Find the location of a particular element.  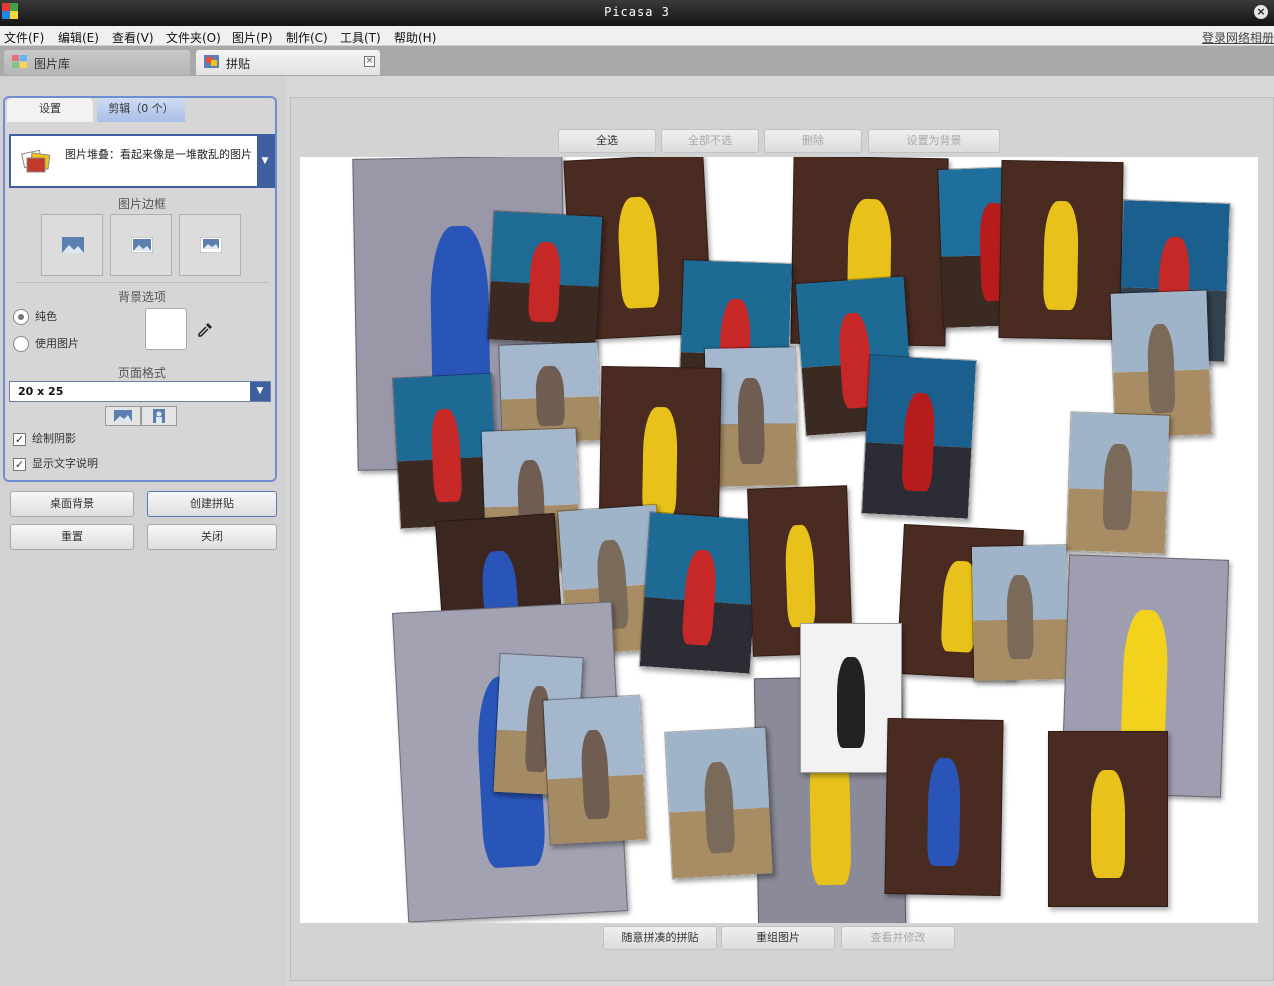

menu-create: 制作(C) is located at coordinates (307, 37).